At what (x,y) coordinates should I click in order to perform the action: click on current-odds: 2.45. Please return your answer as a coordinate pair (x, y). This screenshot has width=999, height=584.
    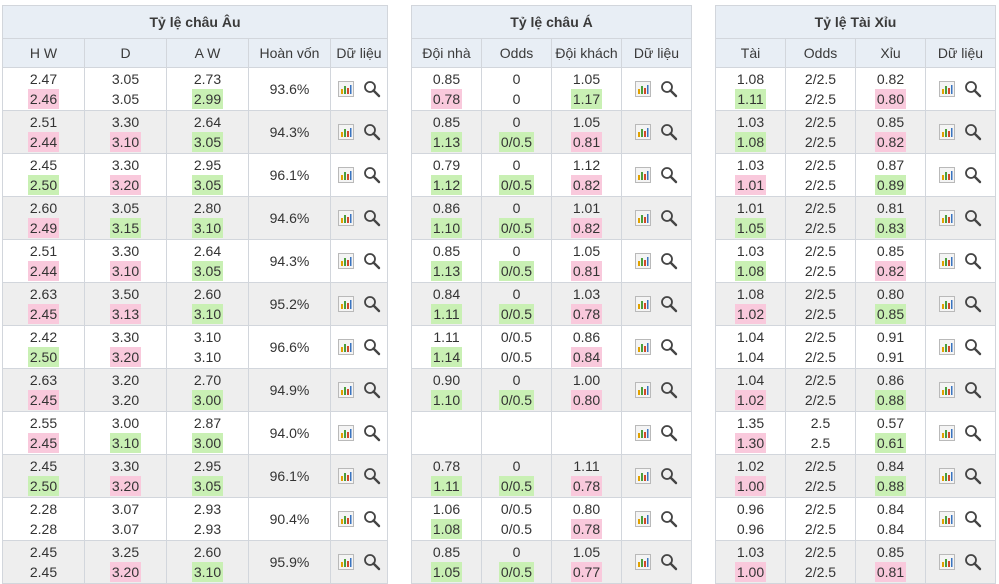
    Looking at the image, I should click on (43, 314).